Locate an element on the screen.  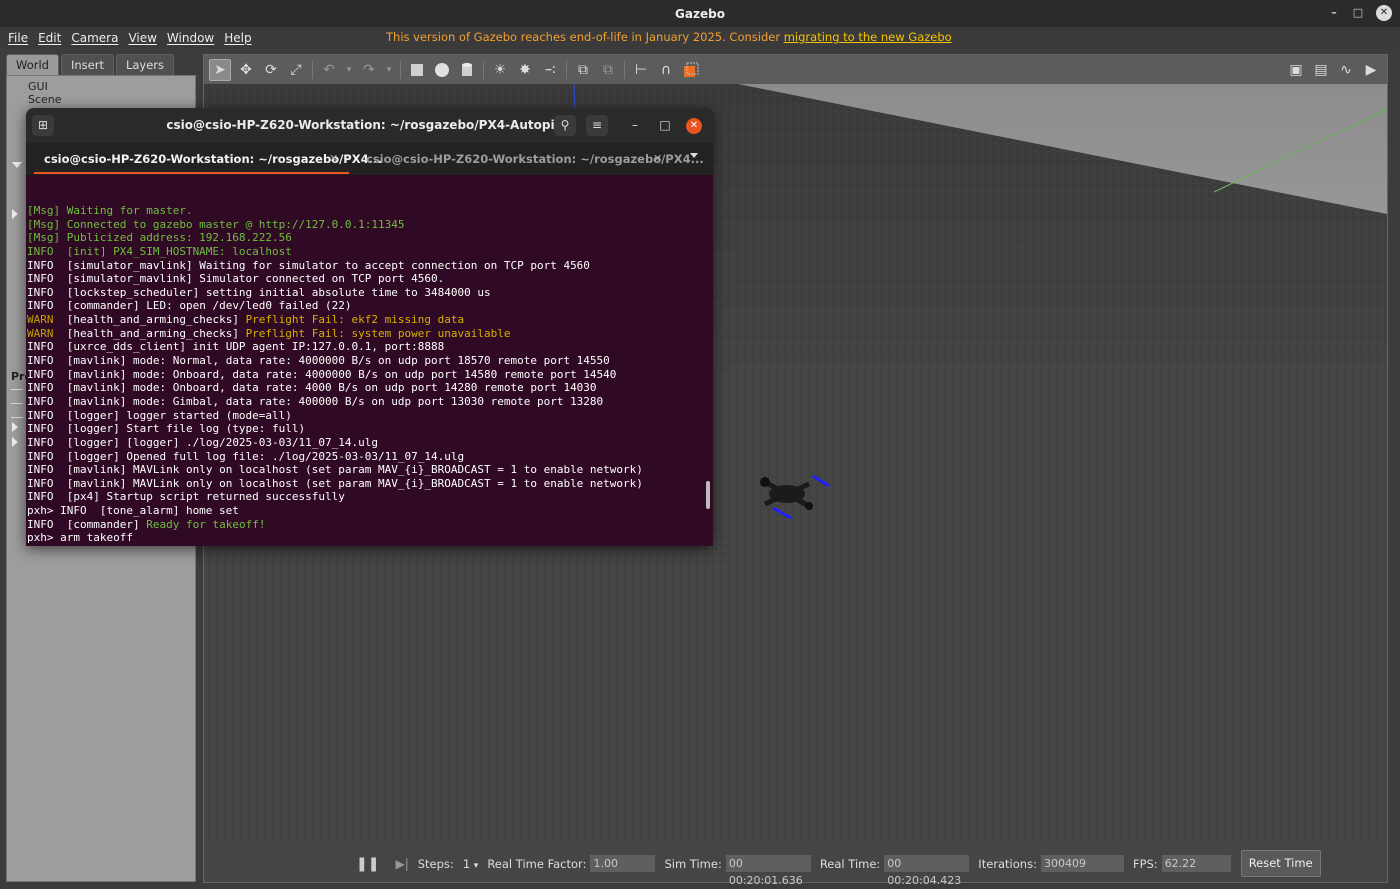
fps-label: FPS: is located at coordinates (1145, 863).